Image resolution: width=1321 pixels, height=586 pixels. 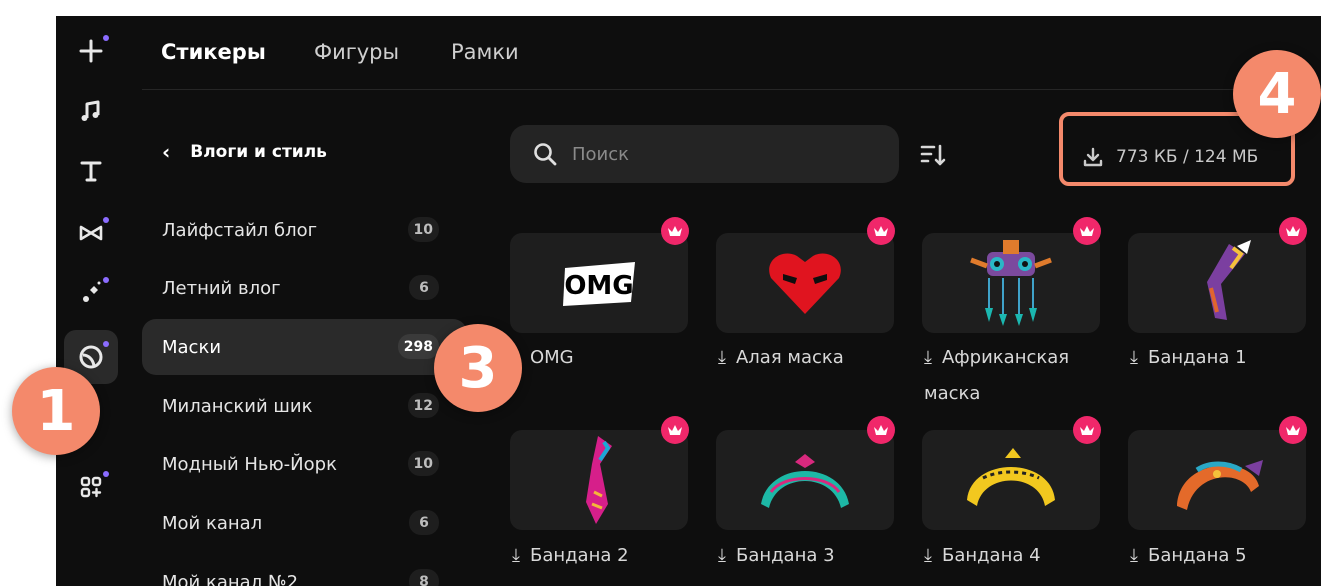 What do you see at coordinates (805, 283) in the screenshot?
I see `sticker-thumb-red-mask` at bounding box center [805, 283].